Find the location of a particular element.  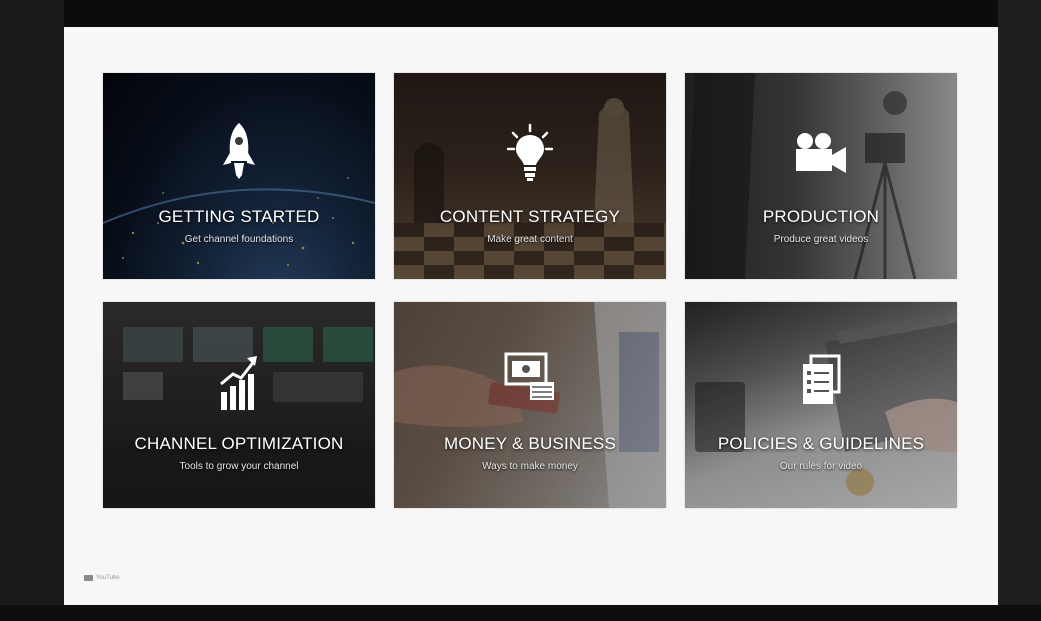

tile-title: PRODUCTION is located at coordinates (821, 216).